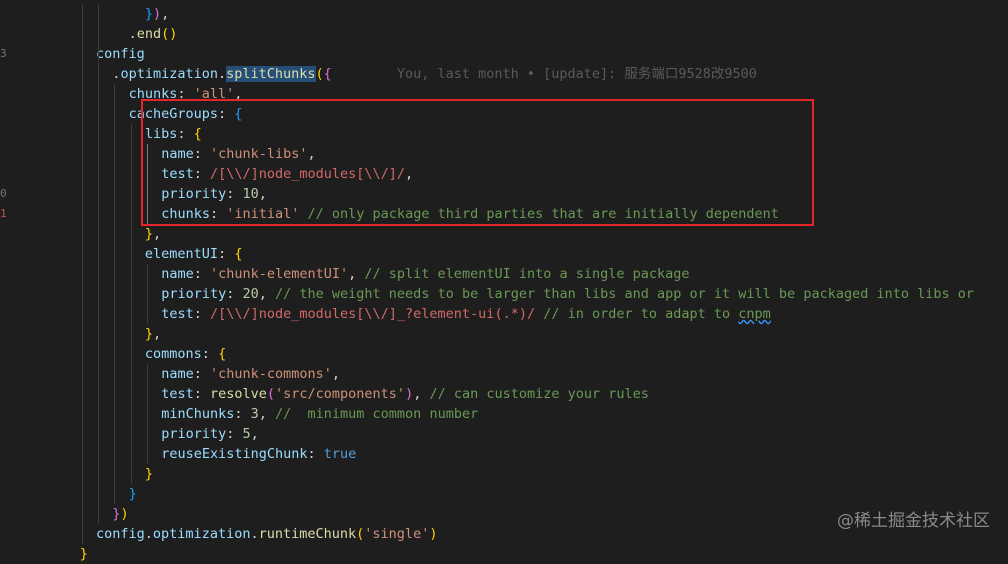 Image resolution: width=1008 pixels, height=564 pixels. What do you see at coordinates (198, 414) in the screenshot?
I see `code-token: minChunks` at bounding box center [198, 414].